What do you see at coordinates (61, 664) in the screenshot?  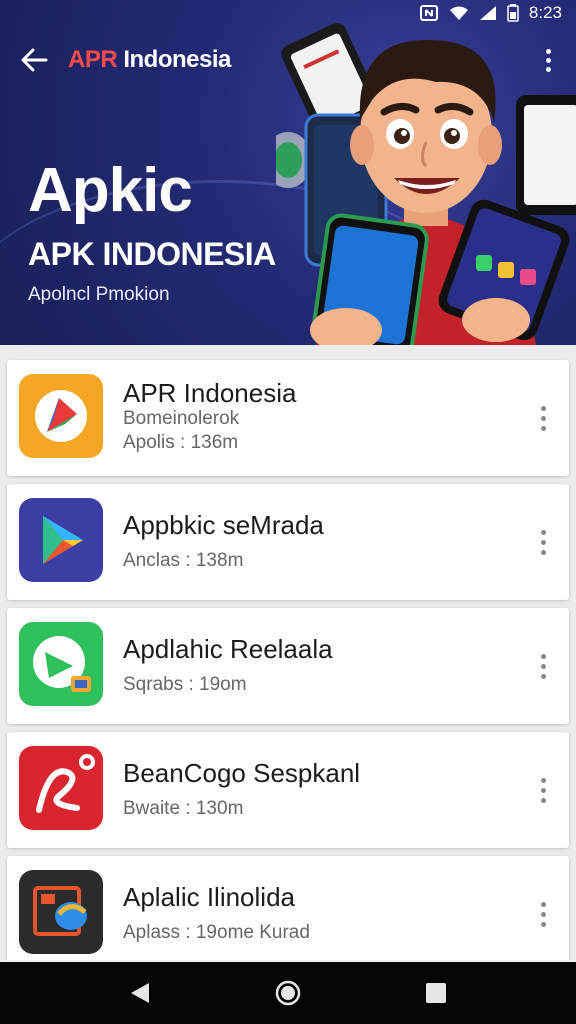 I see `app-icon-green` at bounding box center [61, 664].